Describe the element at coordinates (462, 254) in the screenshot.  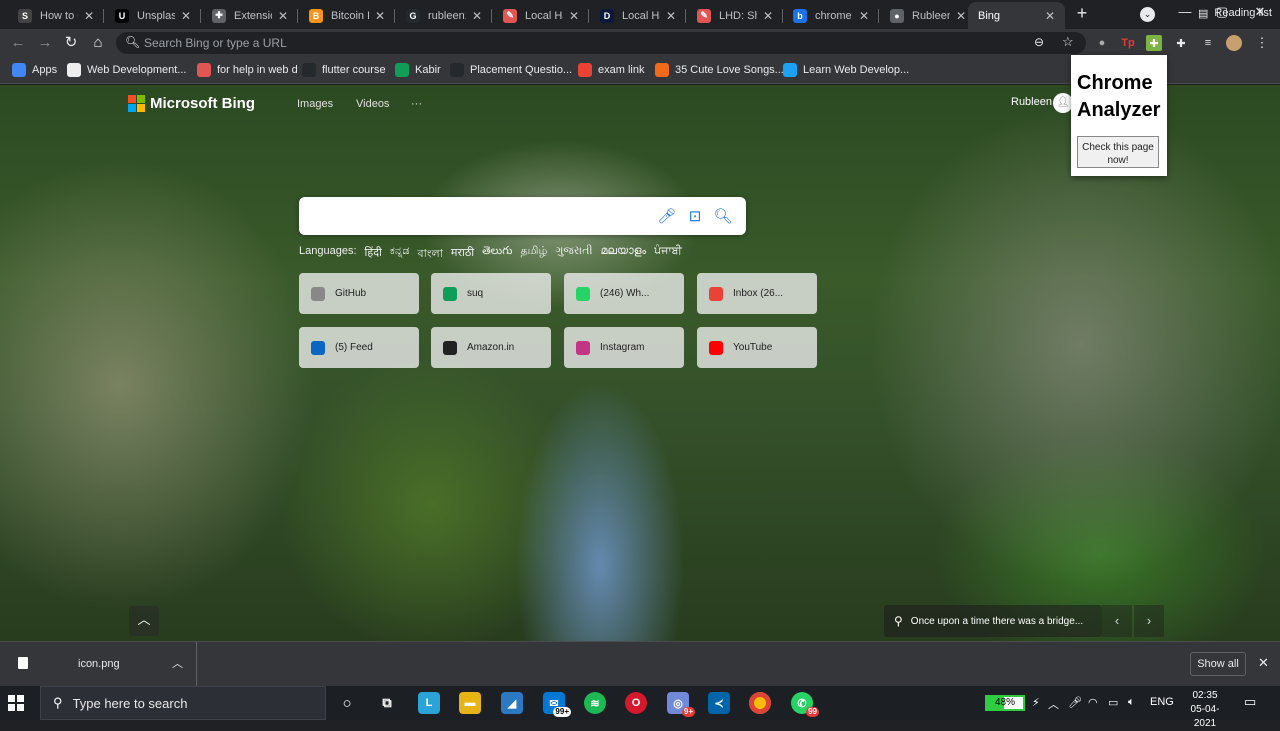
I see `language-link: मराठी` at that location.